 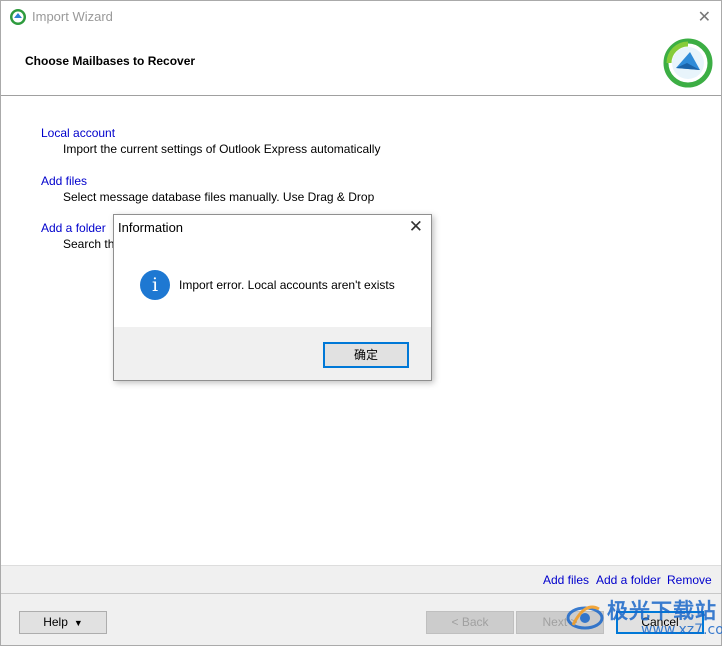 What do you see at coordinates (81, 228) in the screenshot?
I see `add-folder-link: Add a folder` at bounding box center [81, 228].